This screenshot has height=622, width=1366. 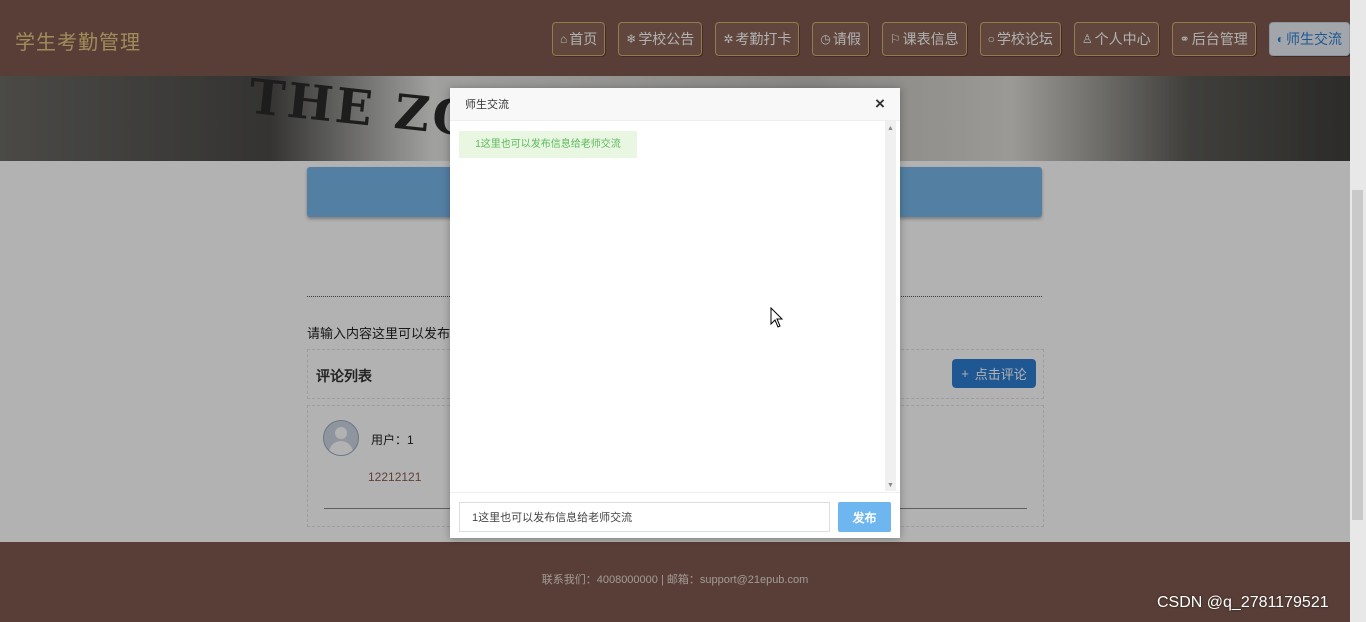 I want to click on page-scrollbar-thumb, so click(x=1357, y=355).